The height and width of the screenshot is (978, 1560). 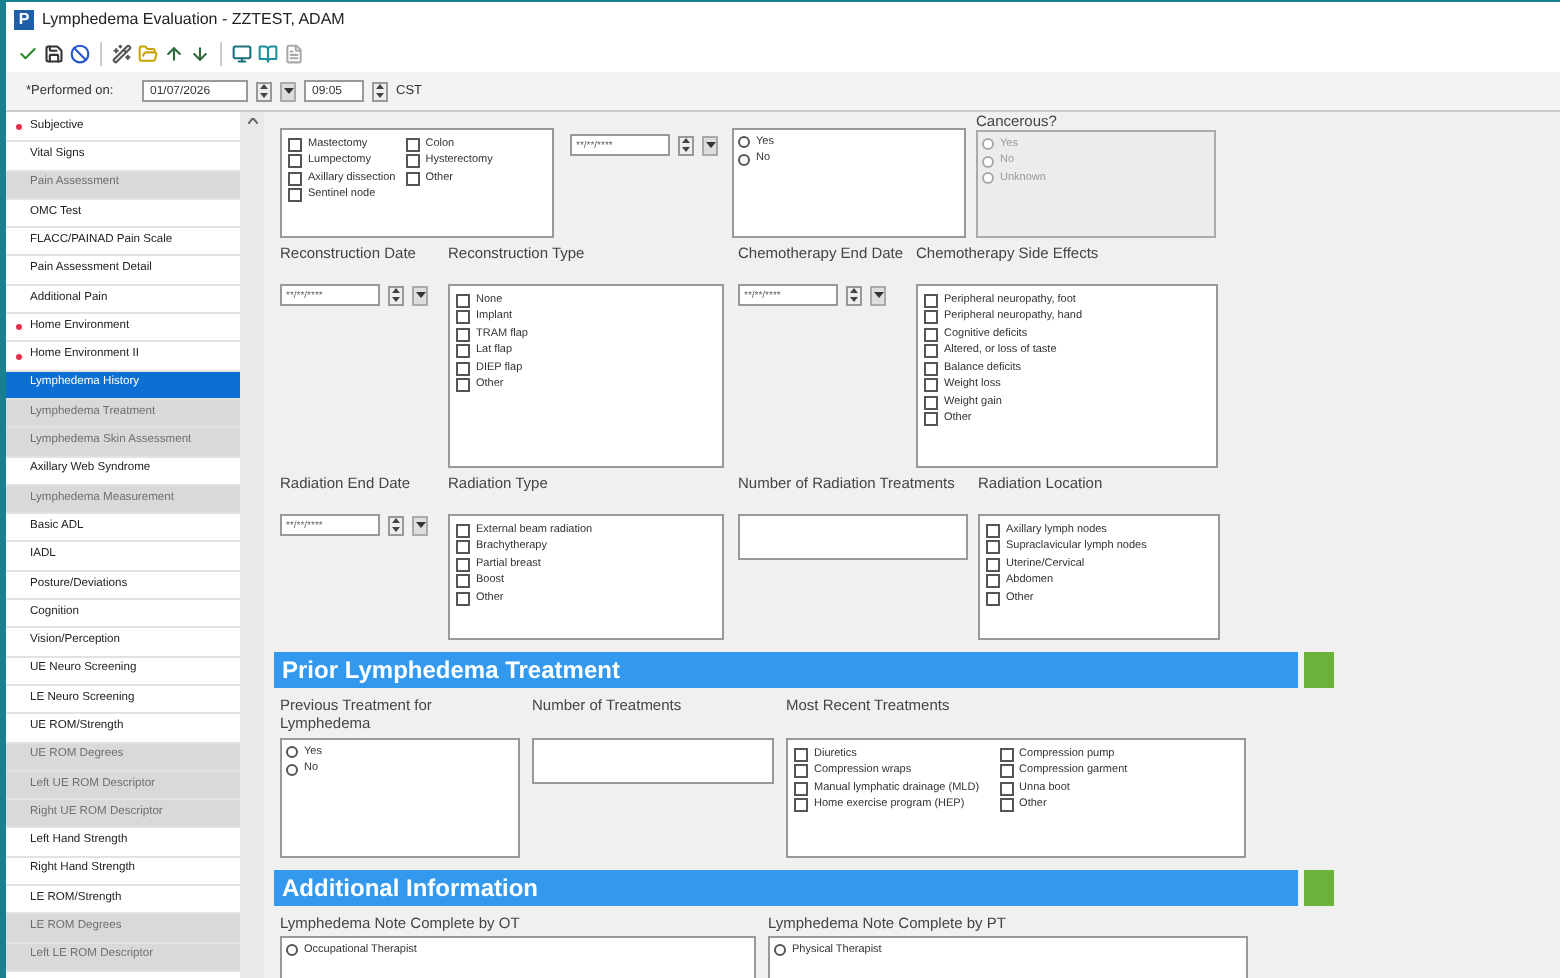 What do you see at coordinates (54, 54) in the screenshot?
I see `save-icon` at bounding box center [54, 54].